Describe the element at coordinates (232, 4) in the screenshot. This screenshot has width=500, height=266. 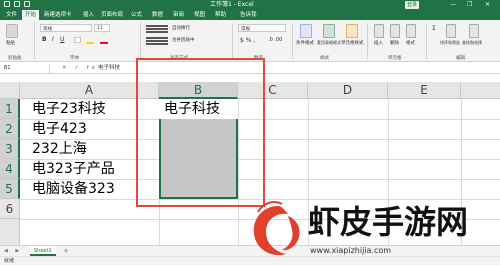
I see `window-title: 工作簿1 - Excel` at that location.